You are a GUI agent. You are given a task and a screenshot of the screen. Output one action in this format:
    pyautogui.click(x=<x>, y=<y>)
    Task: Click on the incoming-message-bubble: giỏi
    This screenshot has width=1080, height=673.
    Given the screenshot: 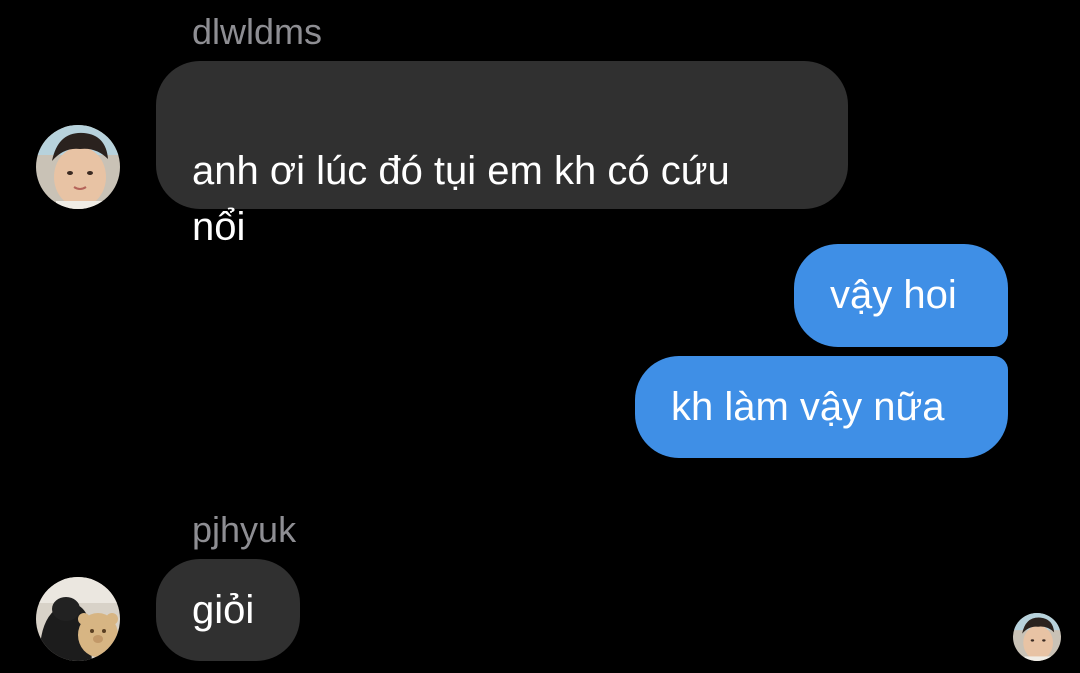 What is the action you would take?
    pyautogui.click(x=228, y=610)
    